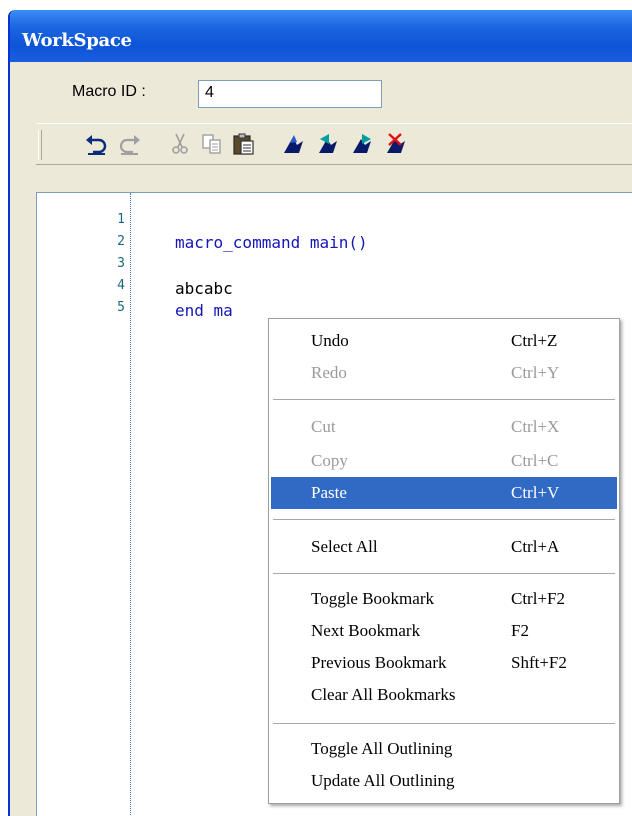 This screenshot has height=816, width=632. Describe the element at coordinates (534, 340) in the screenshot. I see `menu-item-shortcut: Ctrl+Z` at that location.